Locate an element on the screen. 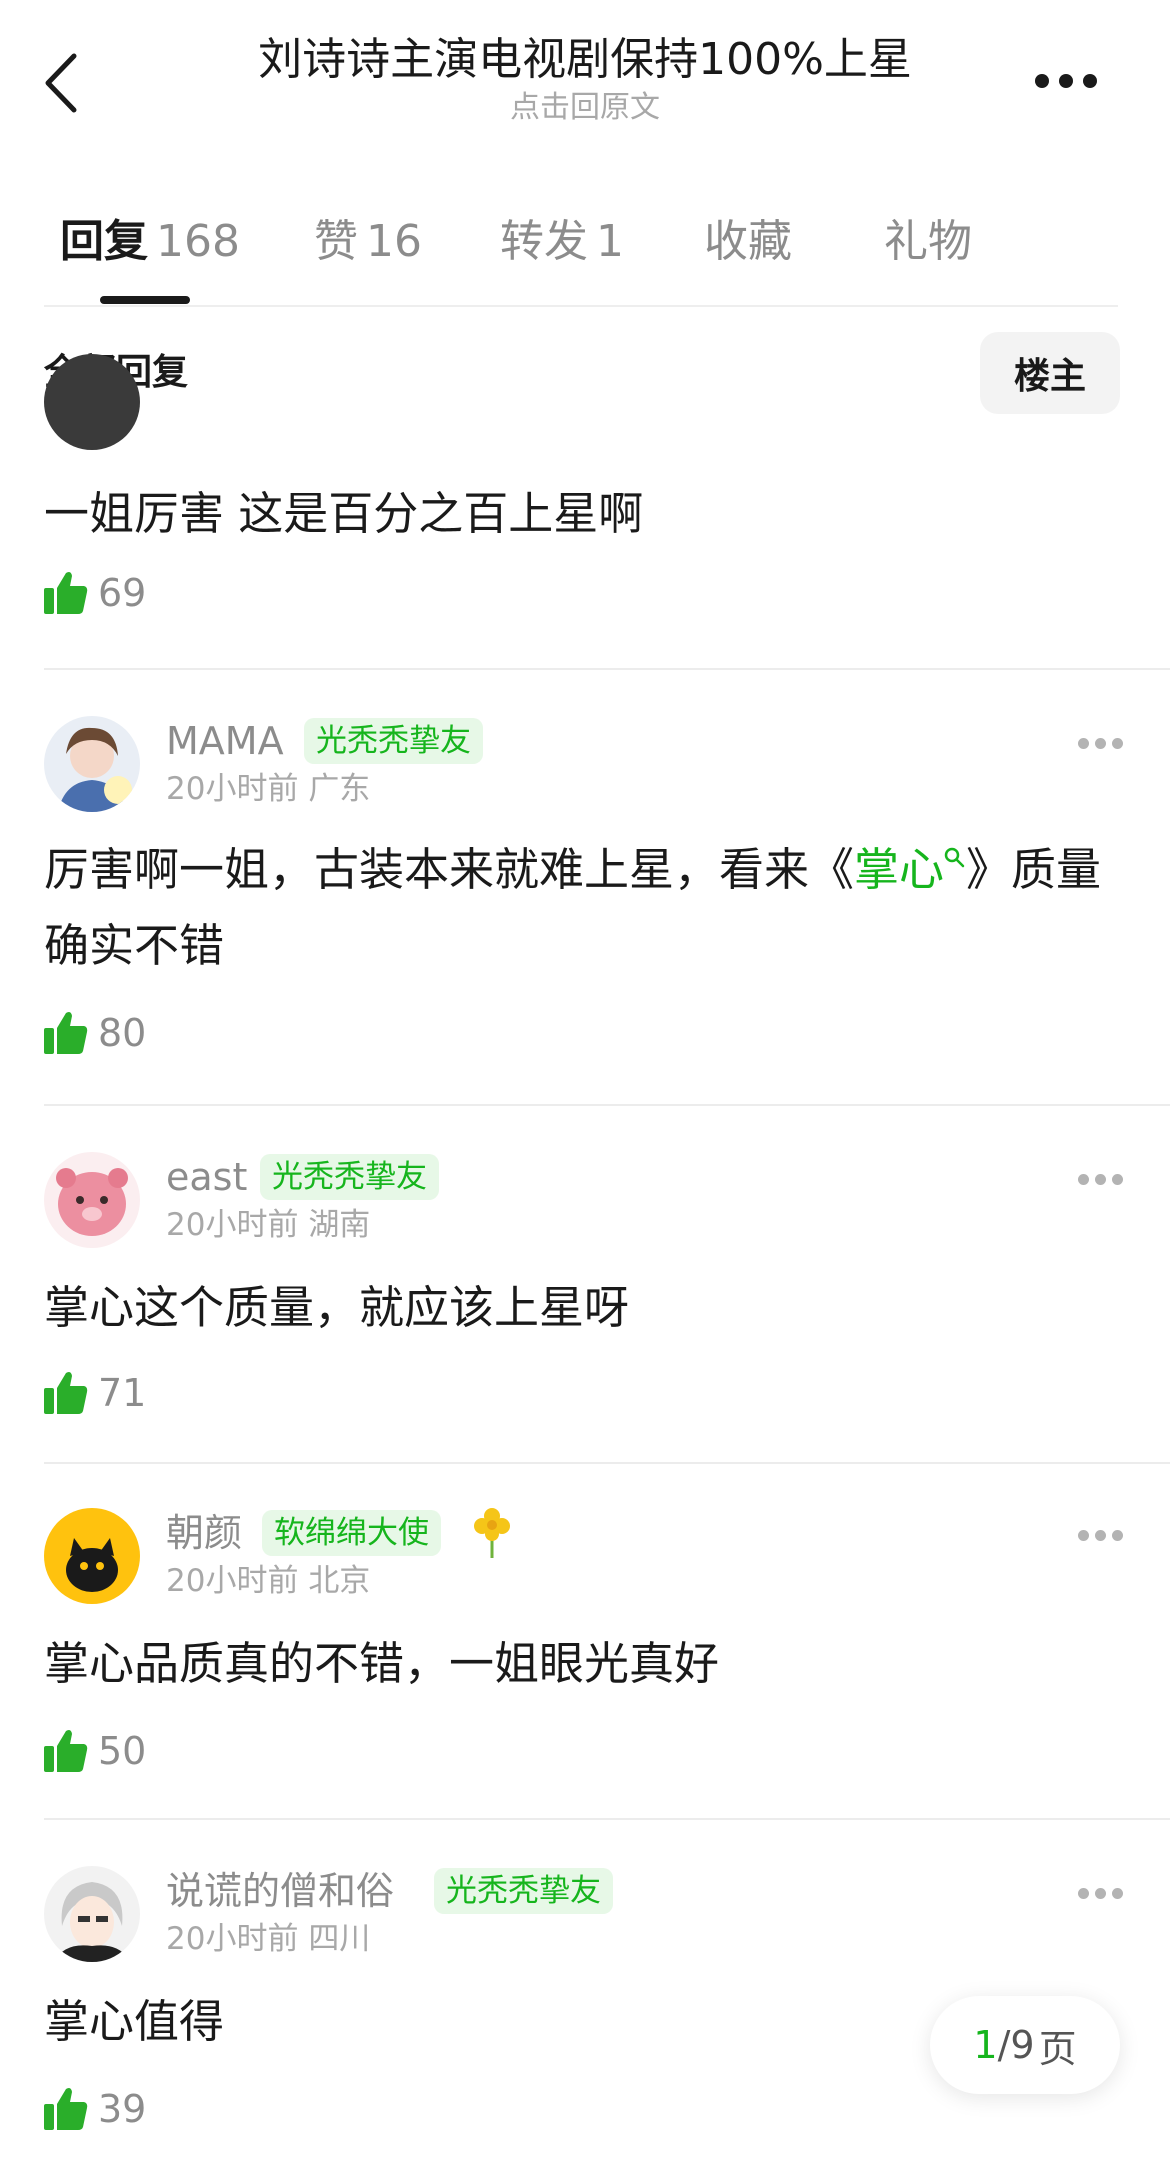 The height and width of the screenshot is (2166, 1170). tab-label: 收藏 is located at coordinates (748, 241).